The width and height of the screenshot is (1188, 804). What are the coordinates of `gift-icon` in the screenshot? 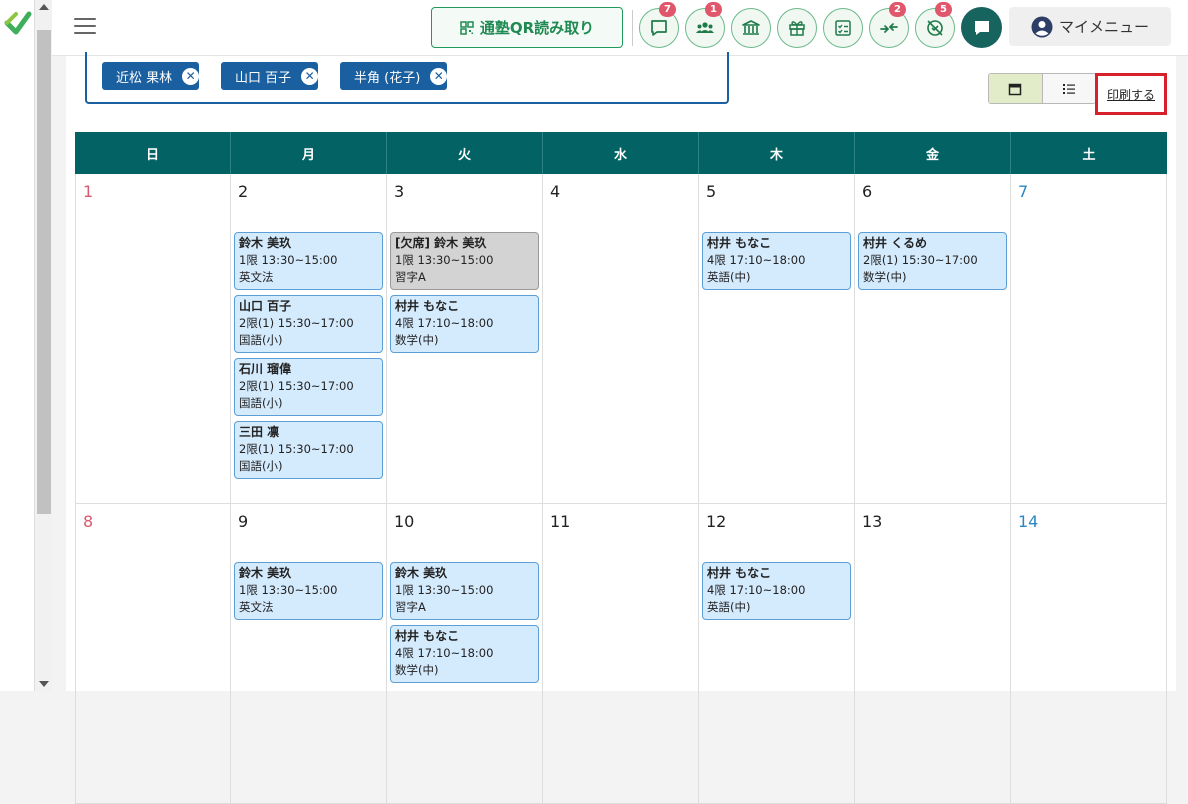 It's located at (797, 28).